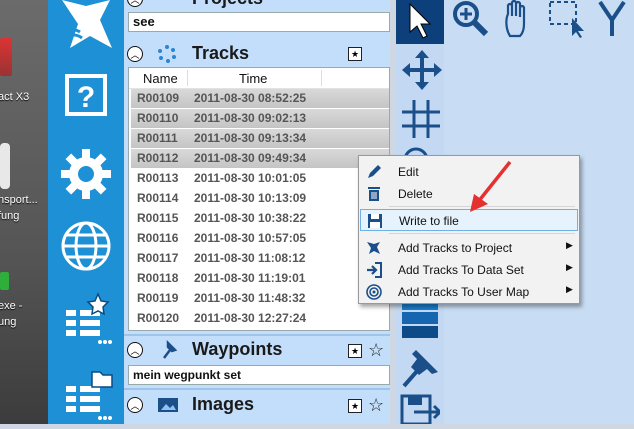 This screenshot has height=429, width=634. What do you see at coordinates (250, 218) in the screenshot?
I see `track-time-cell: 2011-08-30 10:38:22` at bounding box center [250, 218].